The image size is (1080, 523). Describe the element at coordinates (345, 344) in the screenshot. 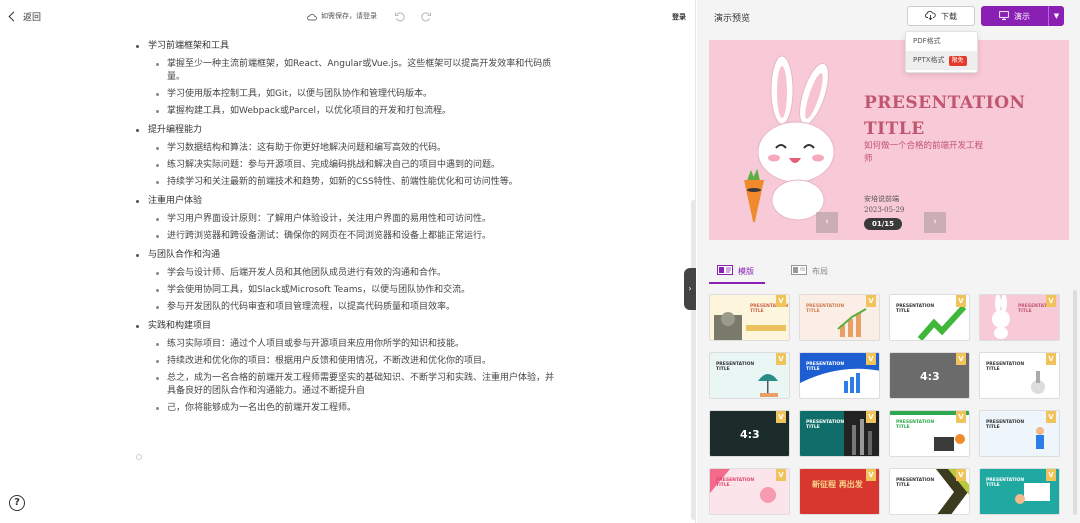

I see `outline-item: 练习实际项目：通过个人项目或参与开源项目来应用你所学的知识和技能。` at that location.